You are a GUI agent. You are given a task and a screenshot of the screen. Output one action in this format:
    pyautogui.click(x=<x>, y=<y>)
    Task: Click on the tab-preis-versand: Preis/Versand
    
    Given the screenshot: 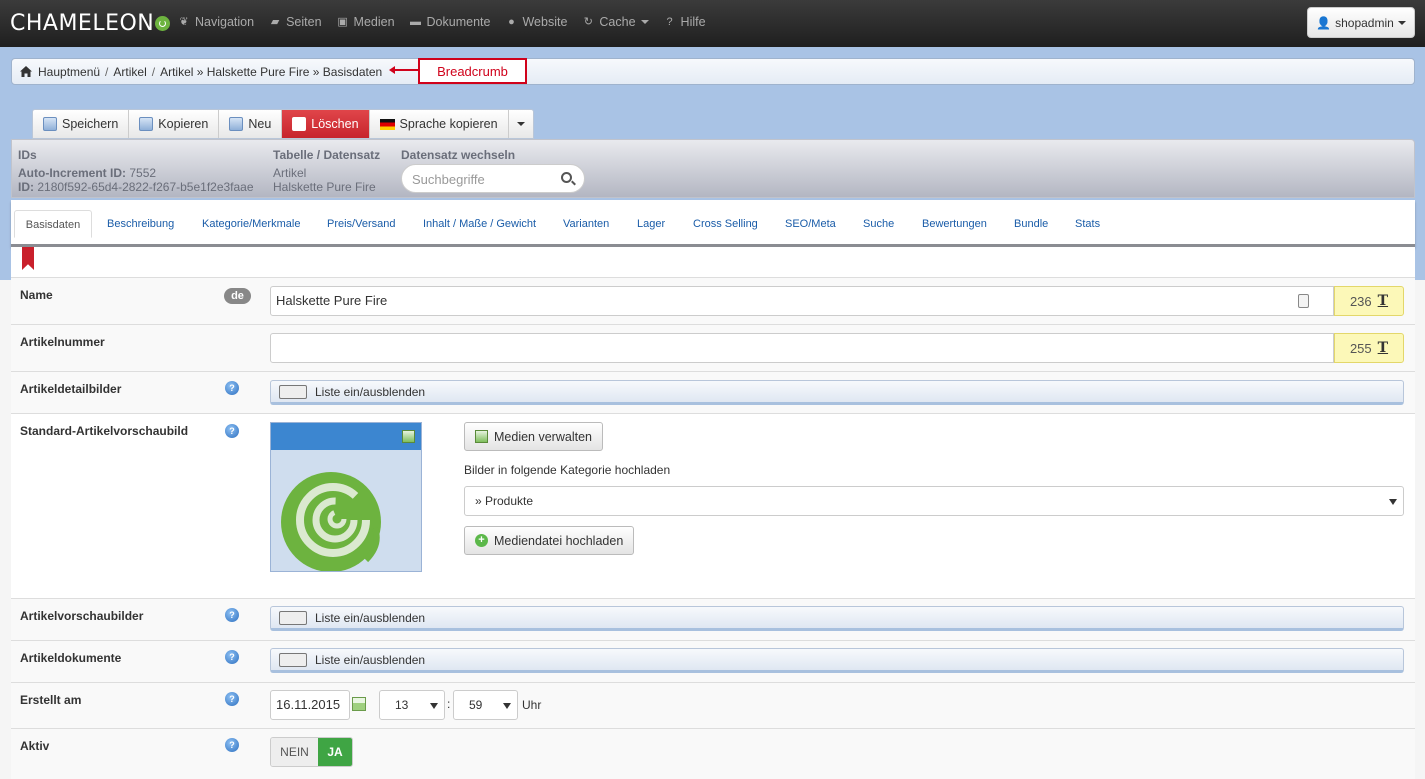 What is the action you would take?
    pyautogui.click(x=361, y=224)
    